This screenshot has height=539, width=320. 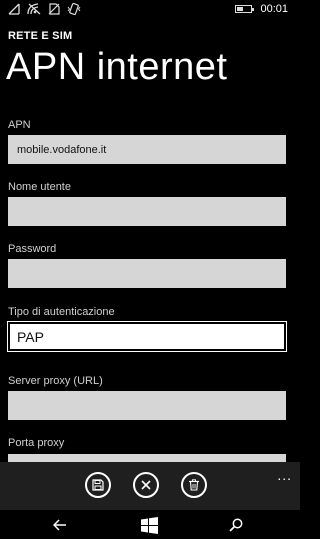 What do you see at coordinates (147, 211) in the screenshot?
I see `username-input` at bounding box center [147, 211].